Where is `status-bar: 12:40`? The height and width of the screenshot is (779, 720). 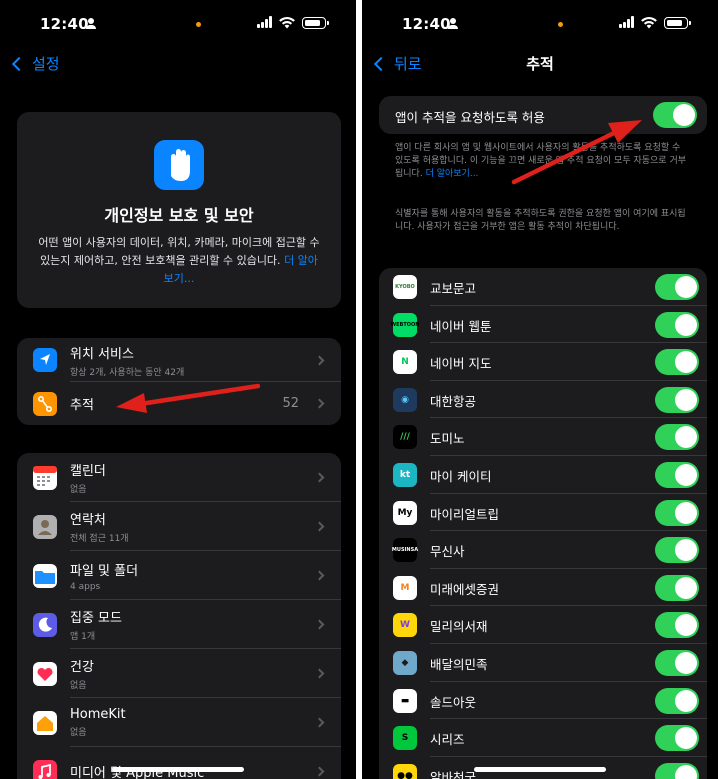 status-bar: 12:40 is located at coordinates (540, 23).